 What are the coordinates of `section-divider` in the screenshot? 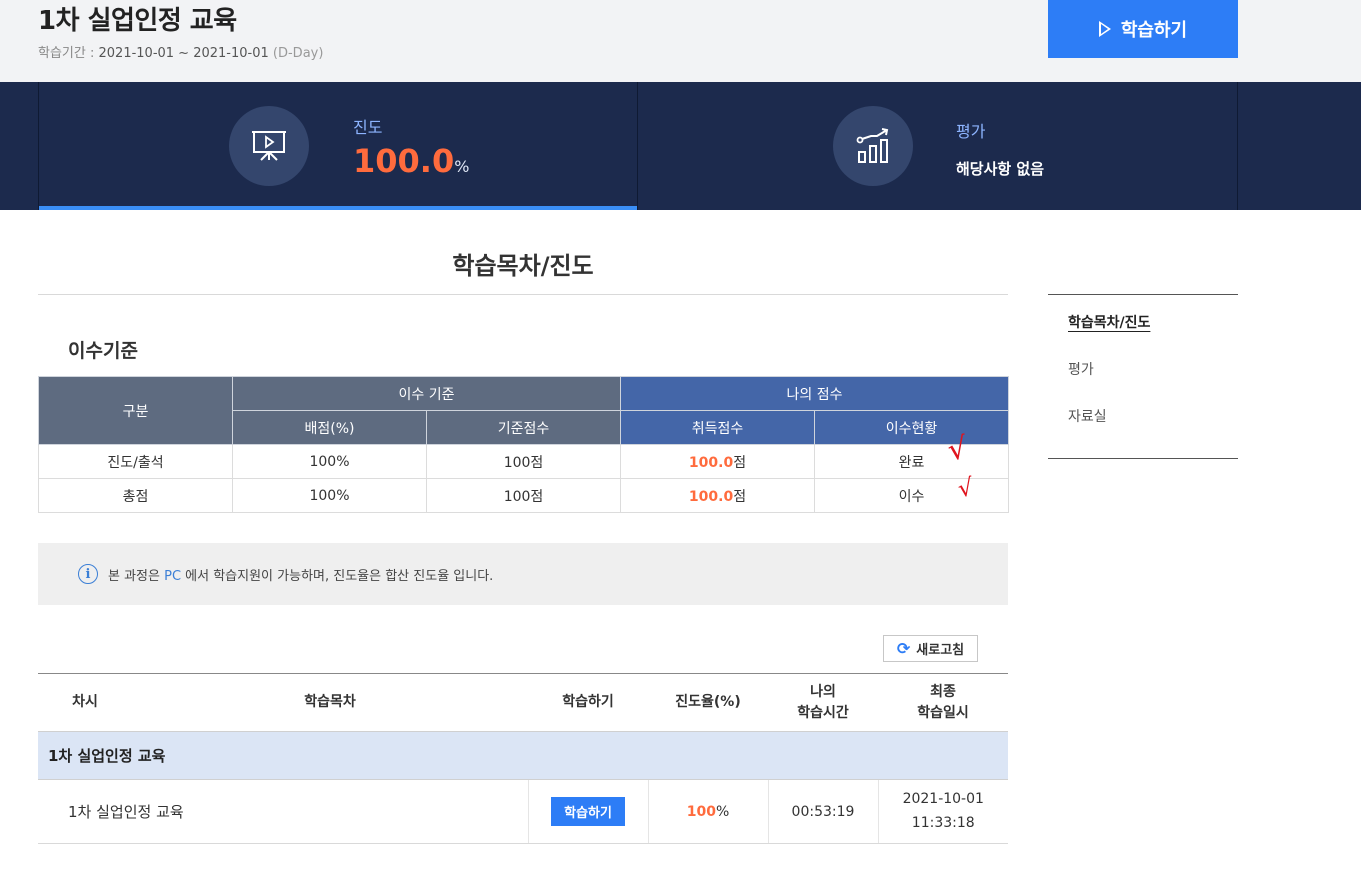 It's located at (523, 294).